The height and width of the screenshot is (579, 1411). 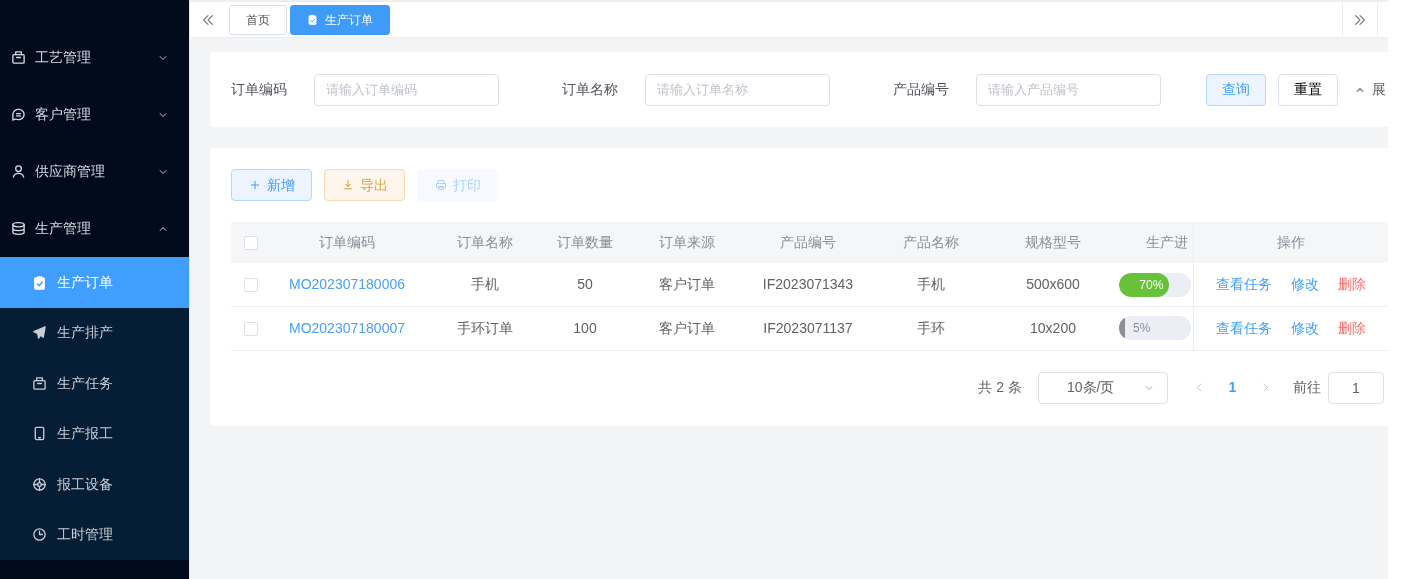 I want to click on sidebar-item: 供应商管理, so click(x=94, y=171).